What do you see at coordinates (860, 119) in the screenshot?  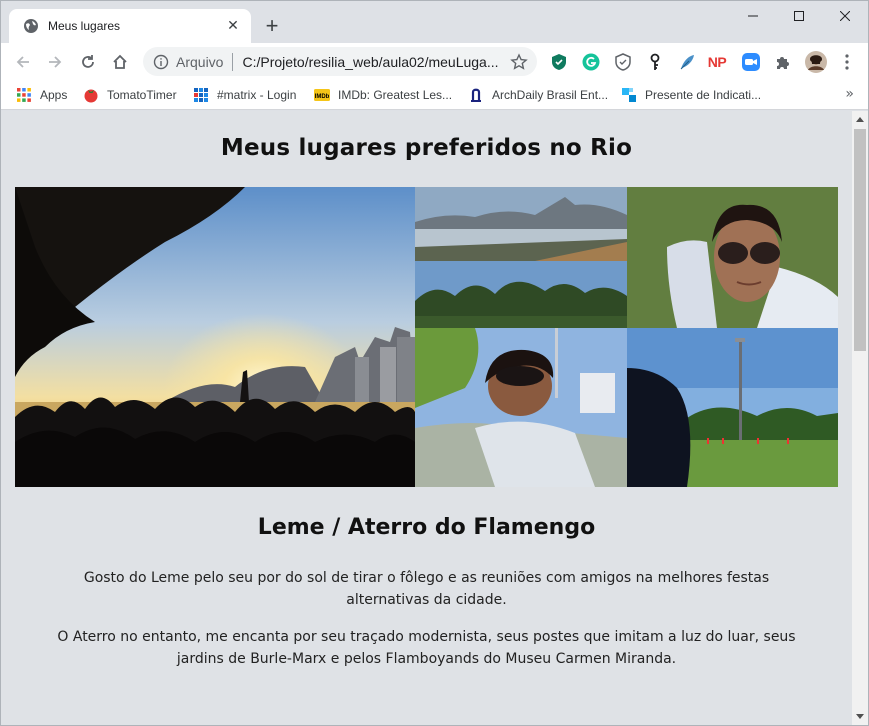 I see `scroll-up-arrow-icon` at bounding box center [860, 119].